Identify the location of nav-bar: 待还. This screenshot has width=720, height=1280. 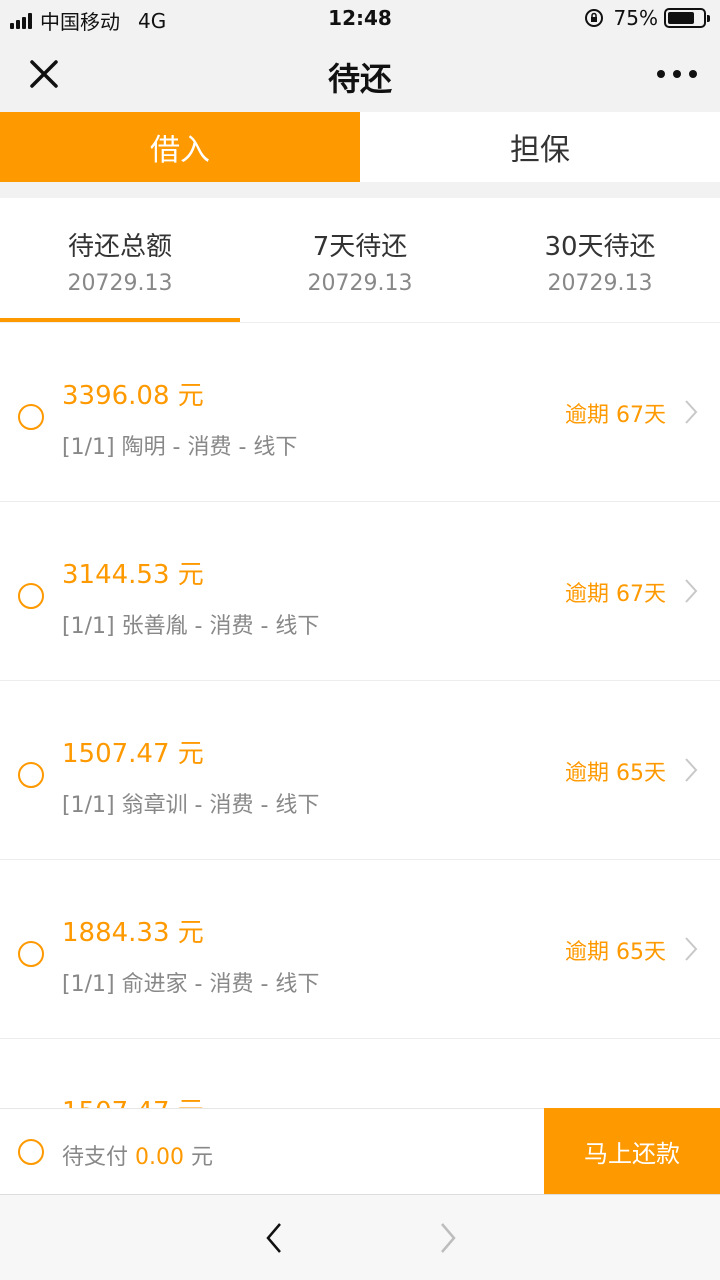
(360, 74).